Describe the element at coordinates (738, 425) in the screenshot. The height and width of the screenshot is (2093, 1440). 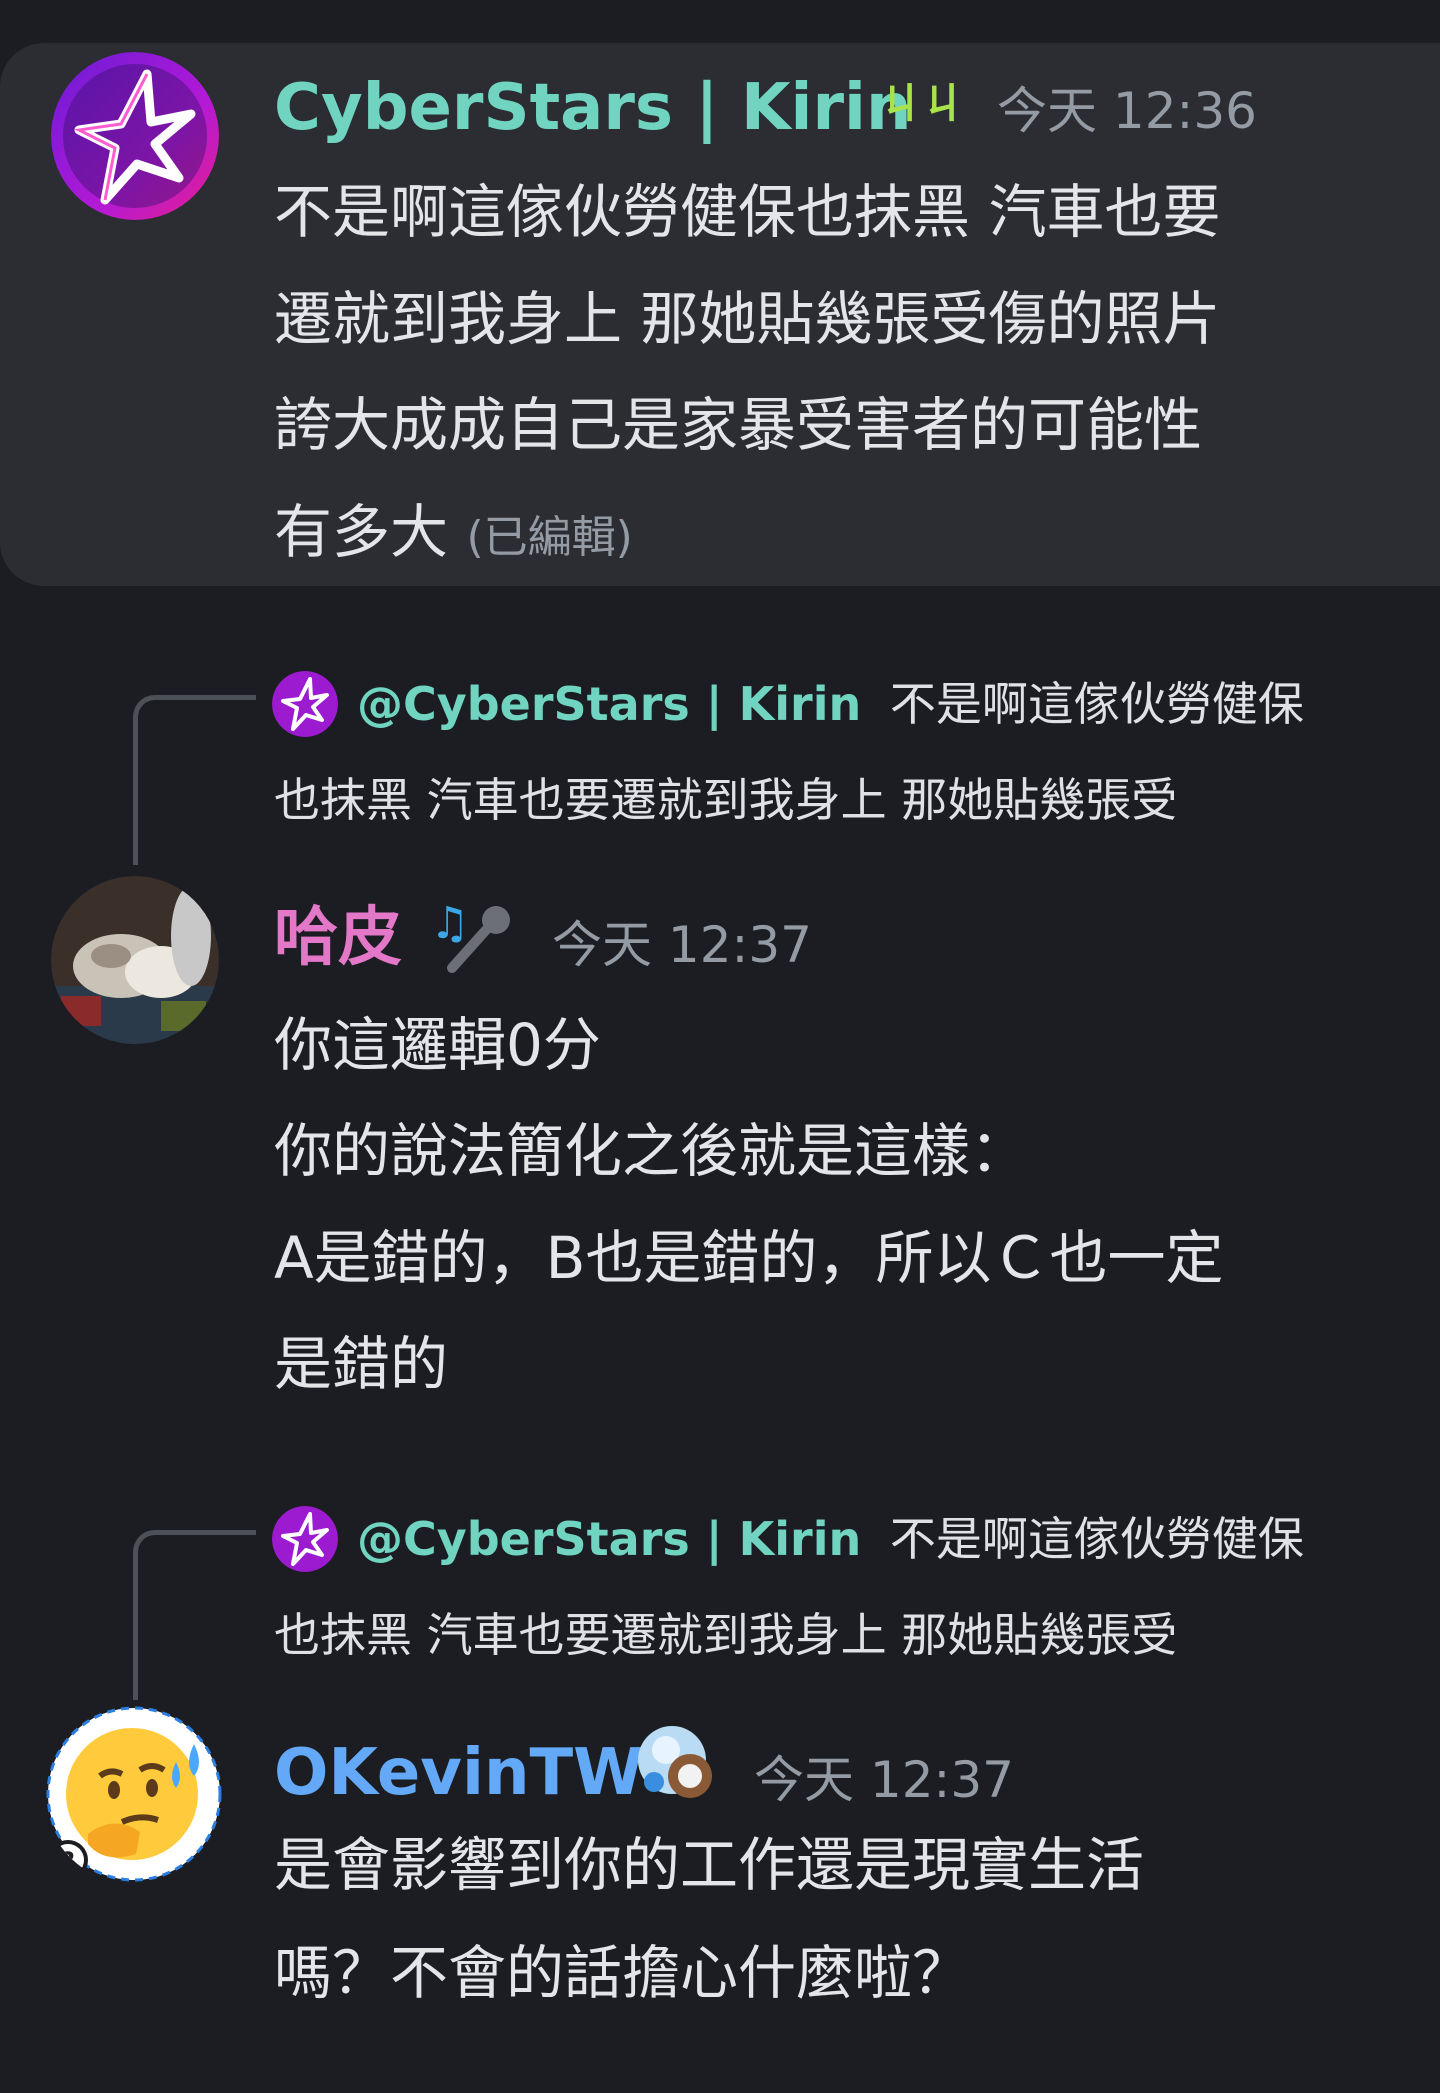
I see `message-line: 誇大成成自己是家暴受害者的可能性` at that location.